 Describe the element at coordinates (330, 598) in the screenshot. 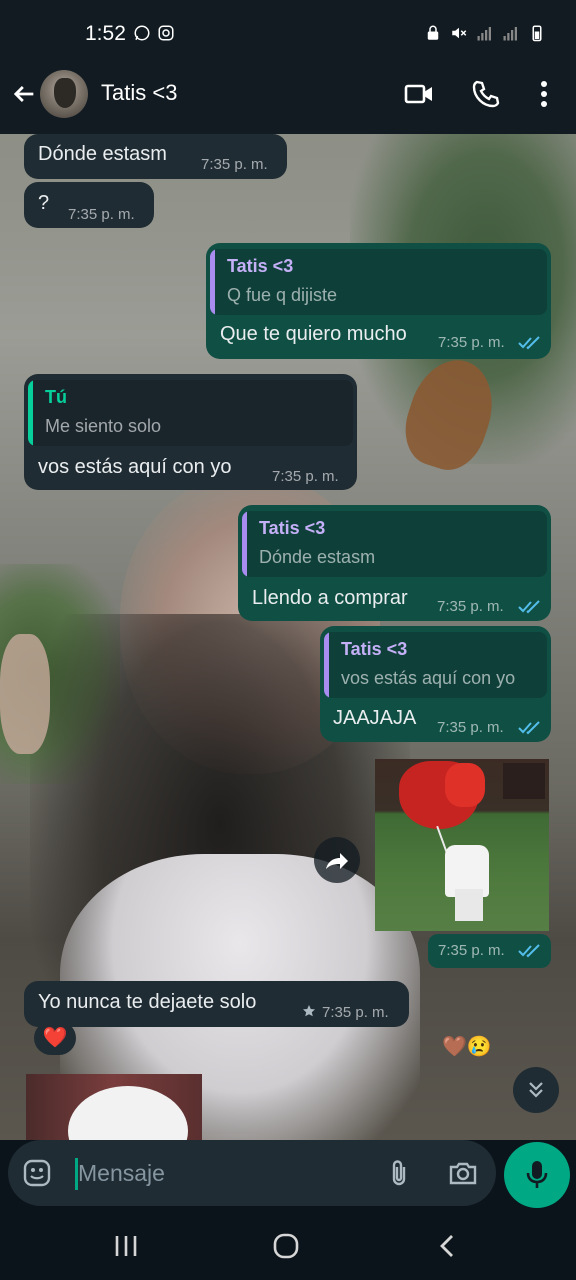

I see `message-text: Llendo a comprar` at that location.